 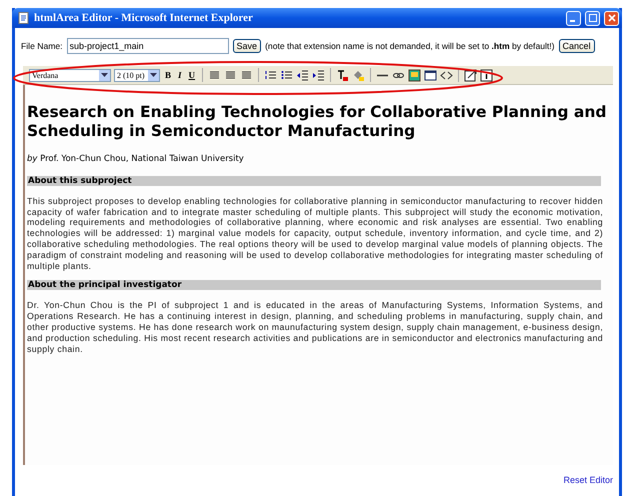 I want to click on section-paragraph: Dr. Yon-Chun Chou is the PI of subproject 1 and is educated in the areas of Manufacturing Systems, Information Systems, and Operations Research. He has a continuing interest in design, planning, and scheduling problems in manufacturing, supply chain, and other productive systems. He has done research work on maunufacturing system design, supply chain management, e-business design, and production scheduling. His most recent research activities and publications are in semiconductor and electronics manufacturing and supply chain., so click(x=315, y=327).